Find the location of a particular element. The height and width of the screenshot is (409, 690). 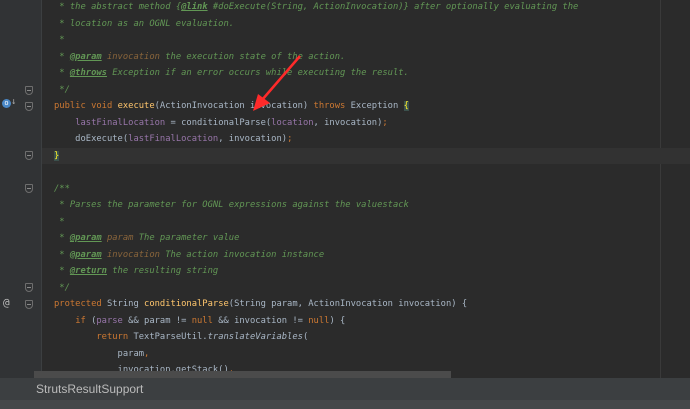

status-strip is located at coordinates (345, 404).